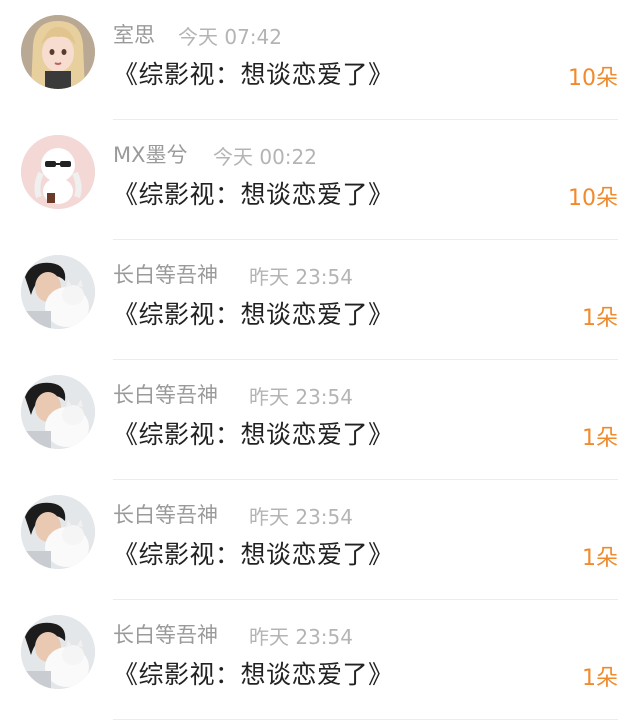  What do you see at coordinates (265, 157) in the screenshot?
I see `sent-time: 今天 00:22` at bounding box center [265, 157].